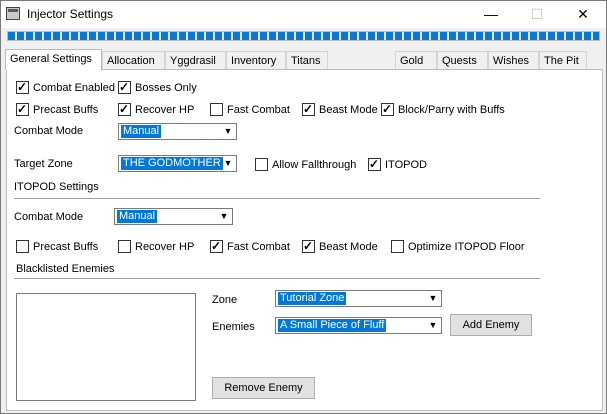 Image resolution: width=607 pixels, height=414 pixels. I want to click on tab-yggdrasil: Yggdrasil, so click(195, 60).